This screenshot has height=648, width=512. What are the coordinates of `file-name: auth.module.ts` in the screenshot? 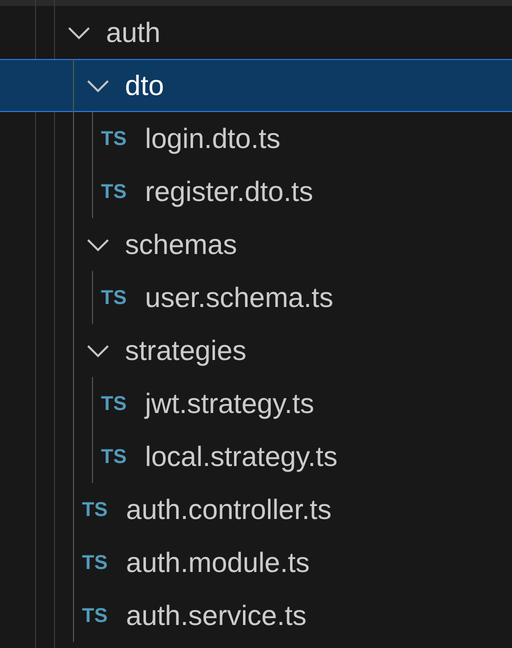 It's located at (218, 562).